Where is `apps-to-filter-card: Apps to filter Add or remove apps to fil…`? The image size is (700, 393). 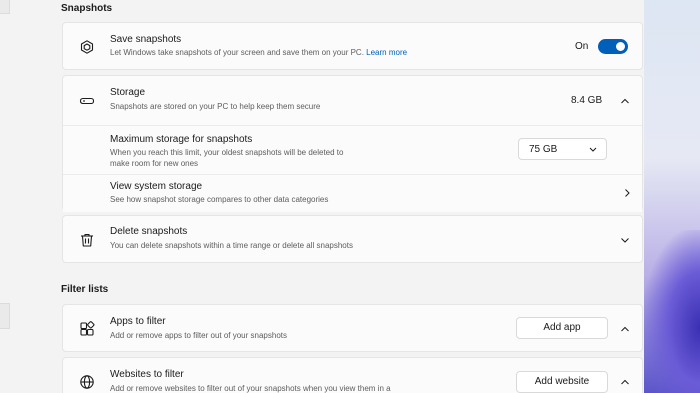 apps-to-filter-card: Apps to filter Add or remove apps to fil… is located at coordinates (352, 328).